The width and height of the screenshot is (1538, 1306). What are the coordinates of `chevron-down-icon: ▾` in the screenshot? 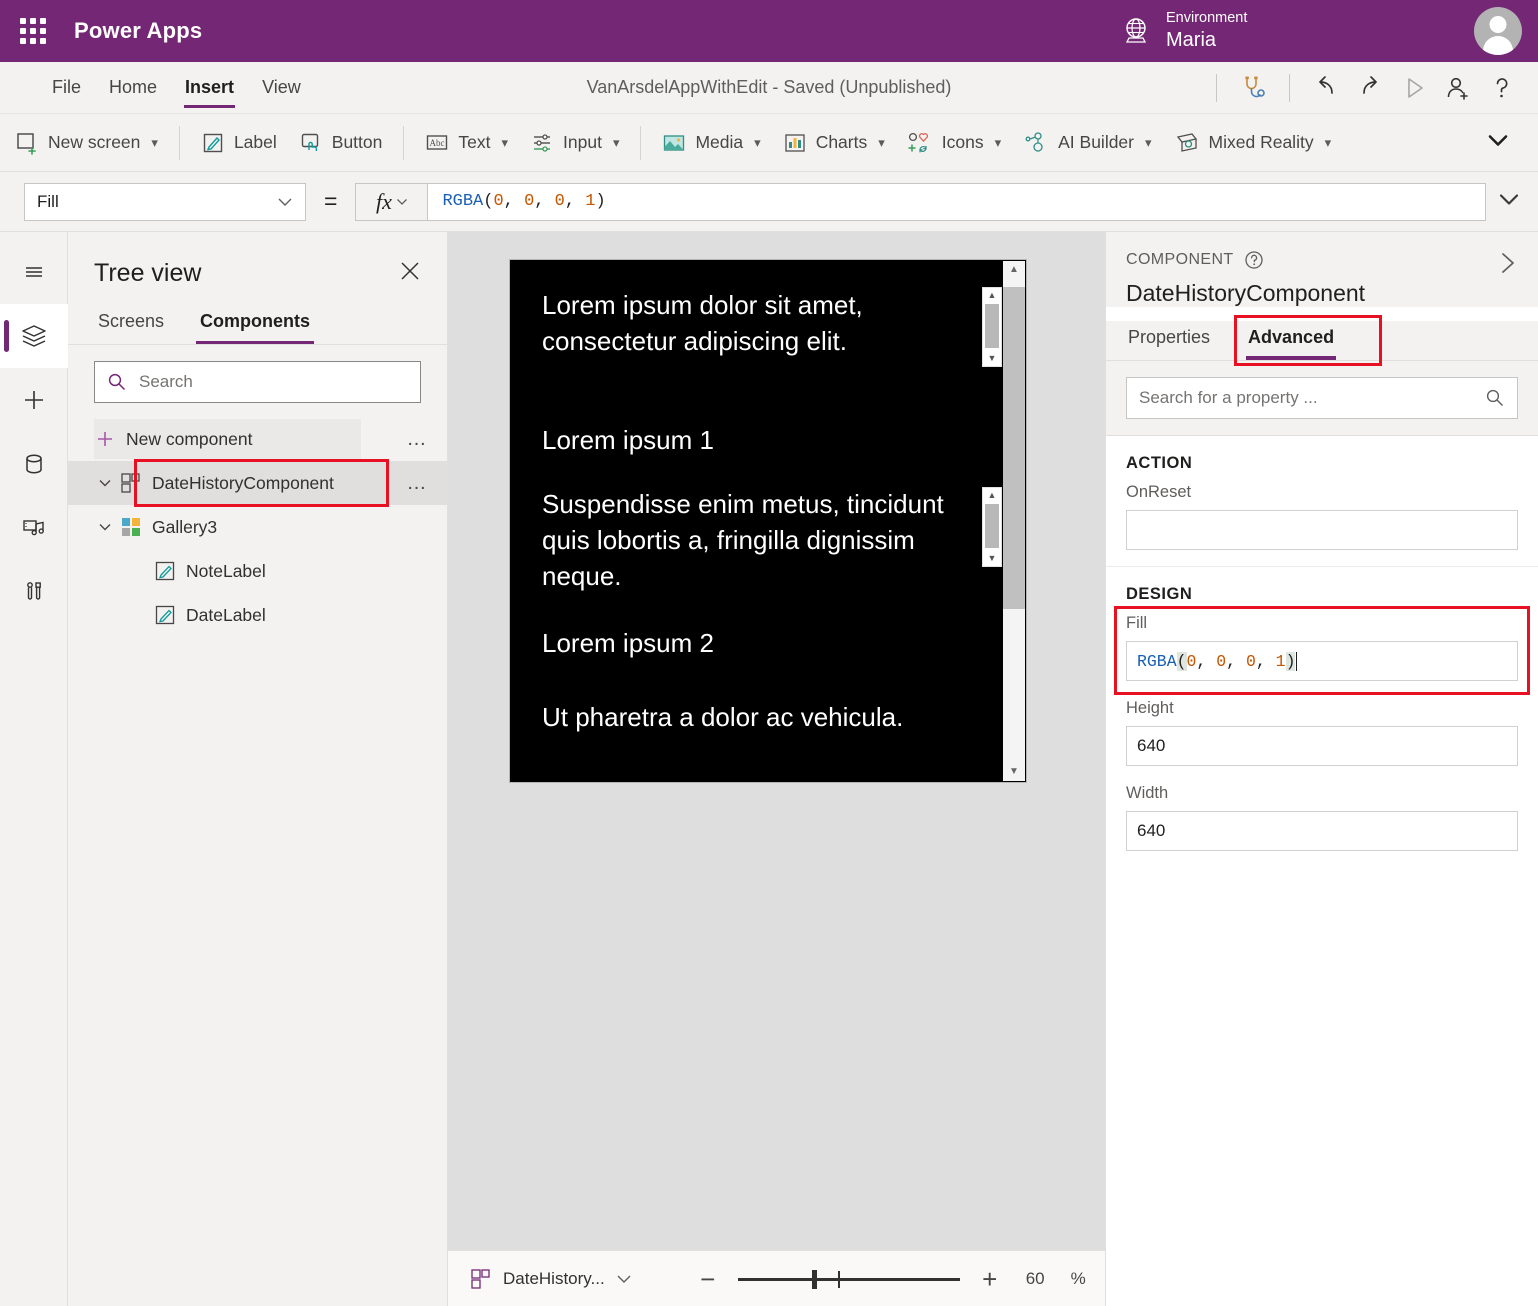 It's located at (757, 142).